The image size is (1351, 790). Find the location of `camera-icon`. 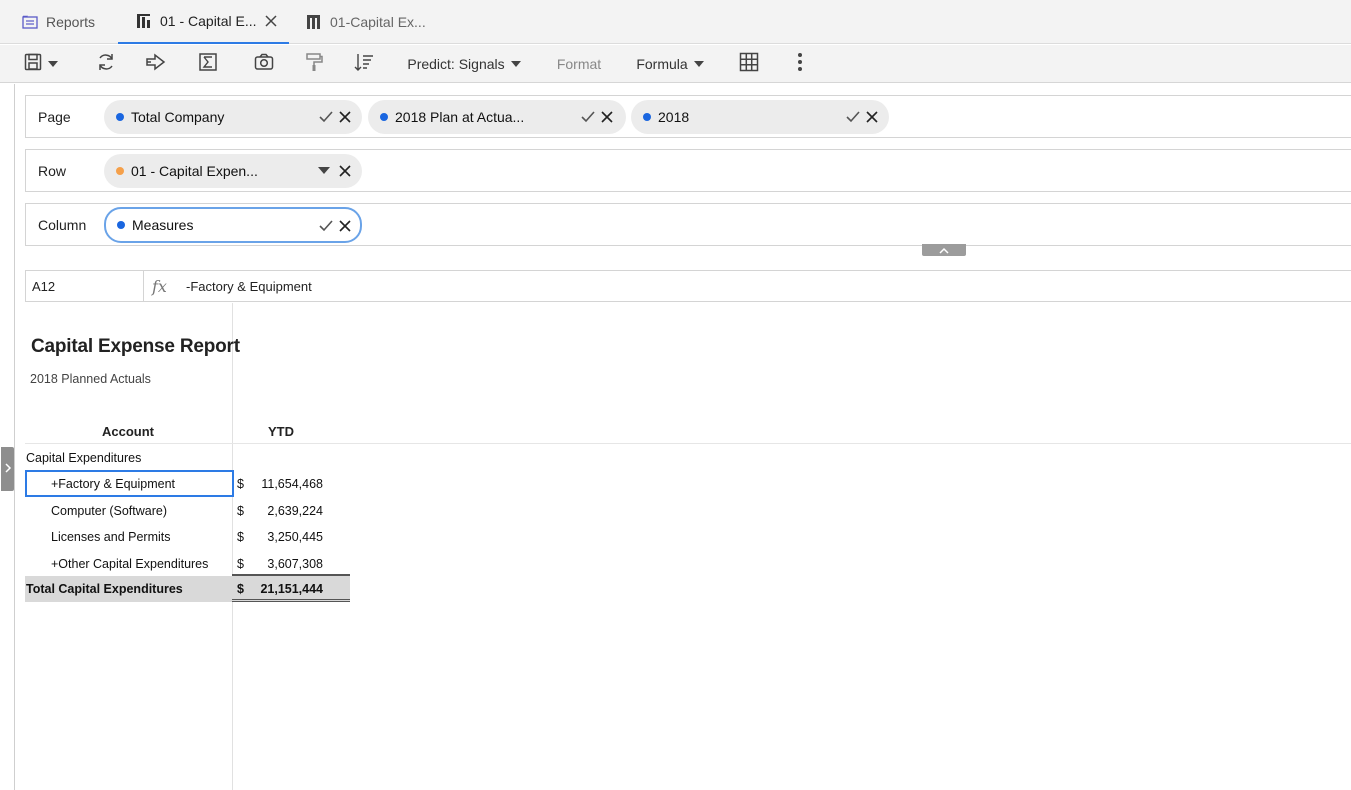

camera-icon is located at coordinates (264, 64).